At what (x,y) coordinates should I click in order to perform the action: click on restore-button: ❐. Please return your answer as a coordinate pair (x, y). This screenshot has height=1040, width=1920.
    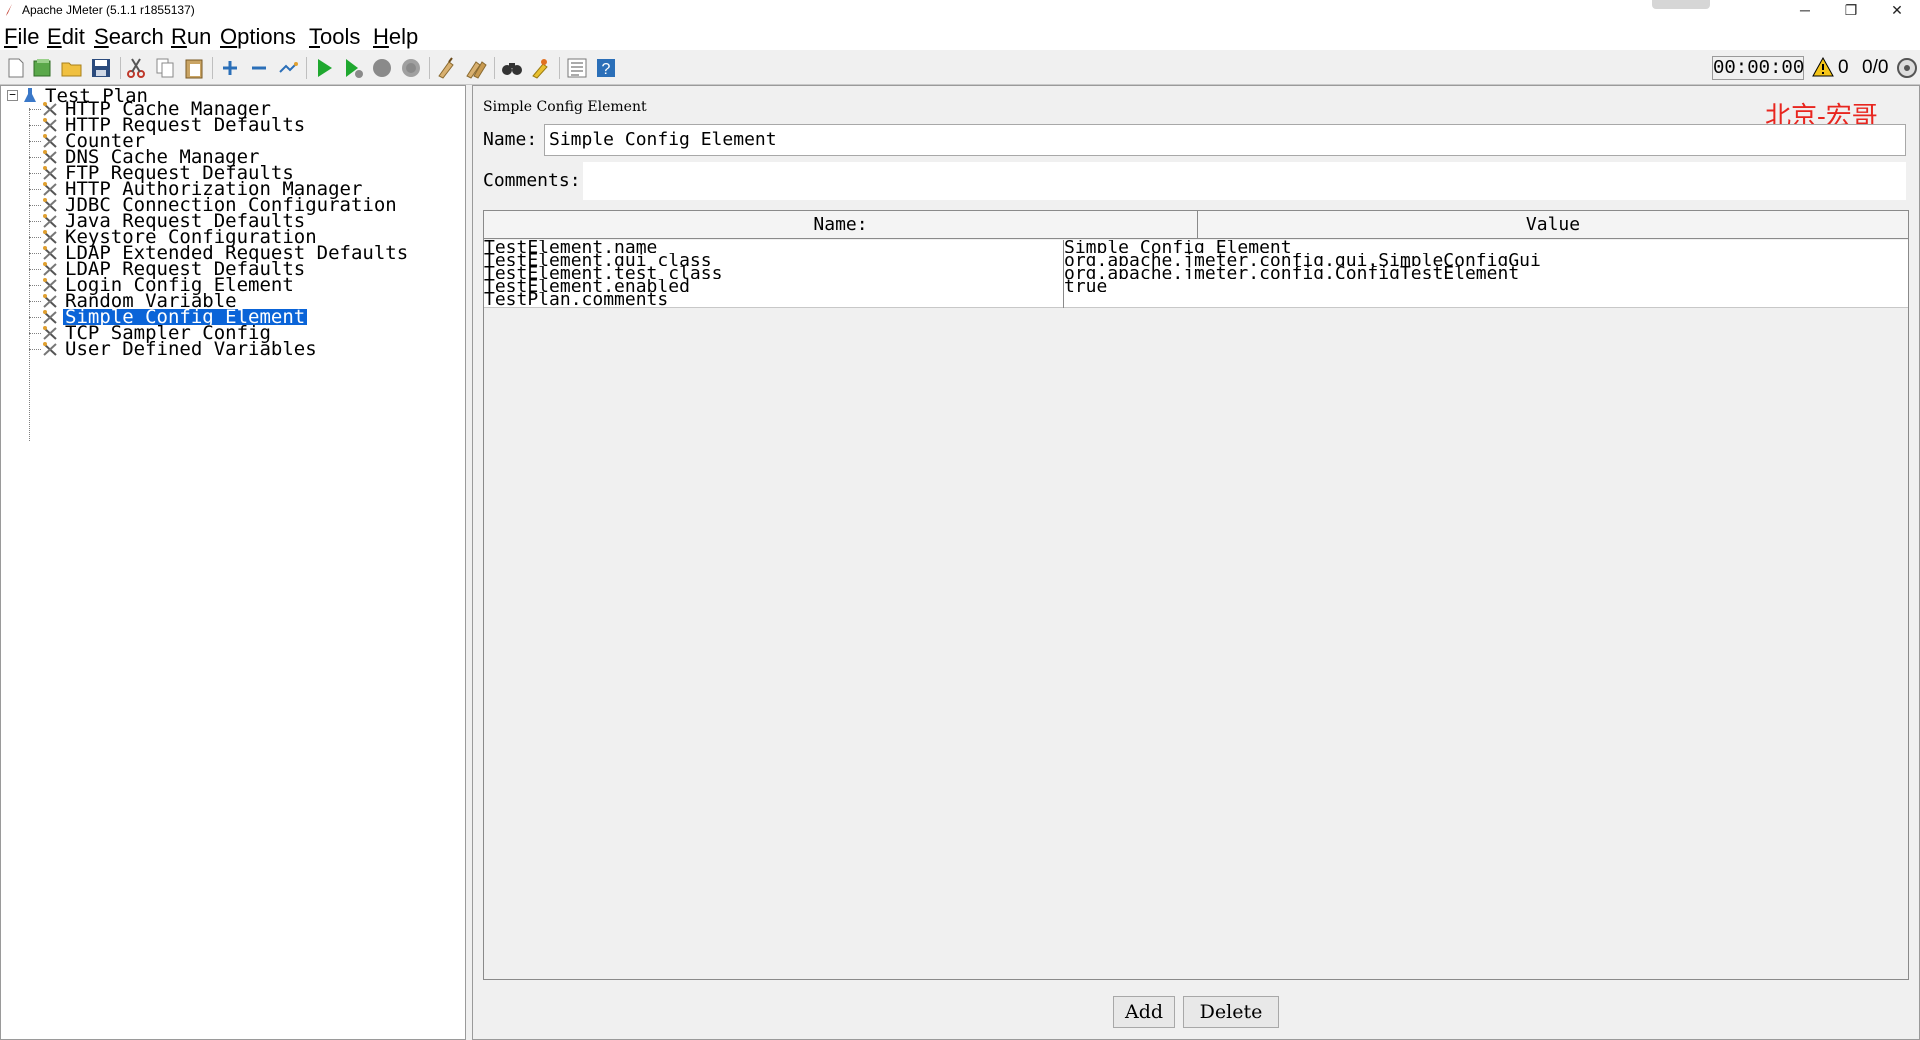
    Looking at the image, I should click on (1851, 11).